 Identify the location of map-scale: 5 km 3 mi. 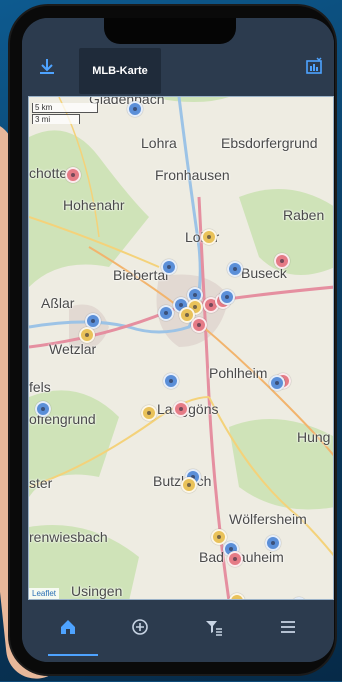
(65, 113).